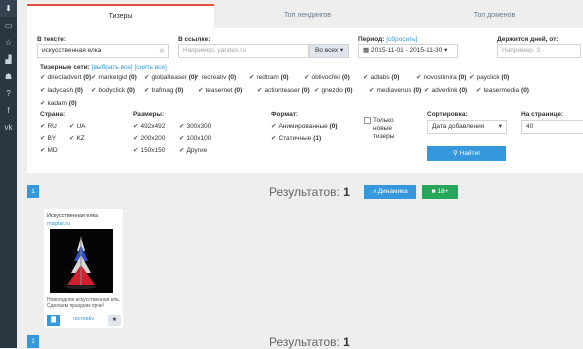 This screenshot has width=583, height=349. What do you see at coordinates (83, 319) in the screenshot?
I see `teaser-network-link: recreativ` at bounding box center [83, 319].